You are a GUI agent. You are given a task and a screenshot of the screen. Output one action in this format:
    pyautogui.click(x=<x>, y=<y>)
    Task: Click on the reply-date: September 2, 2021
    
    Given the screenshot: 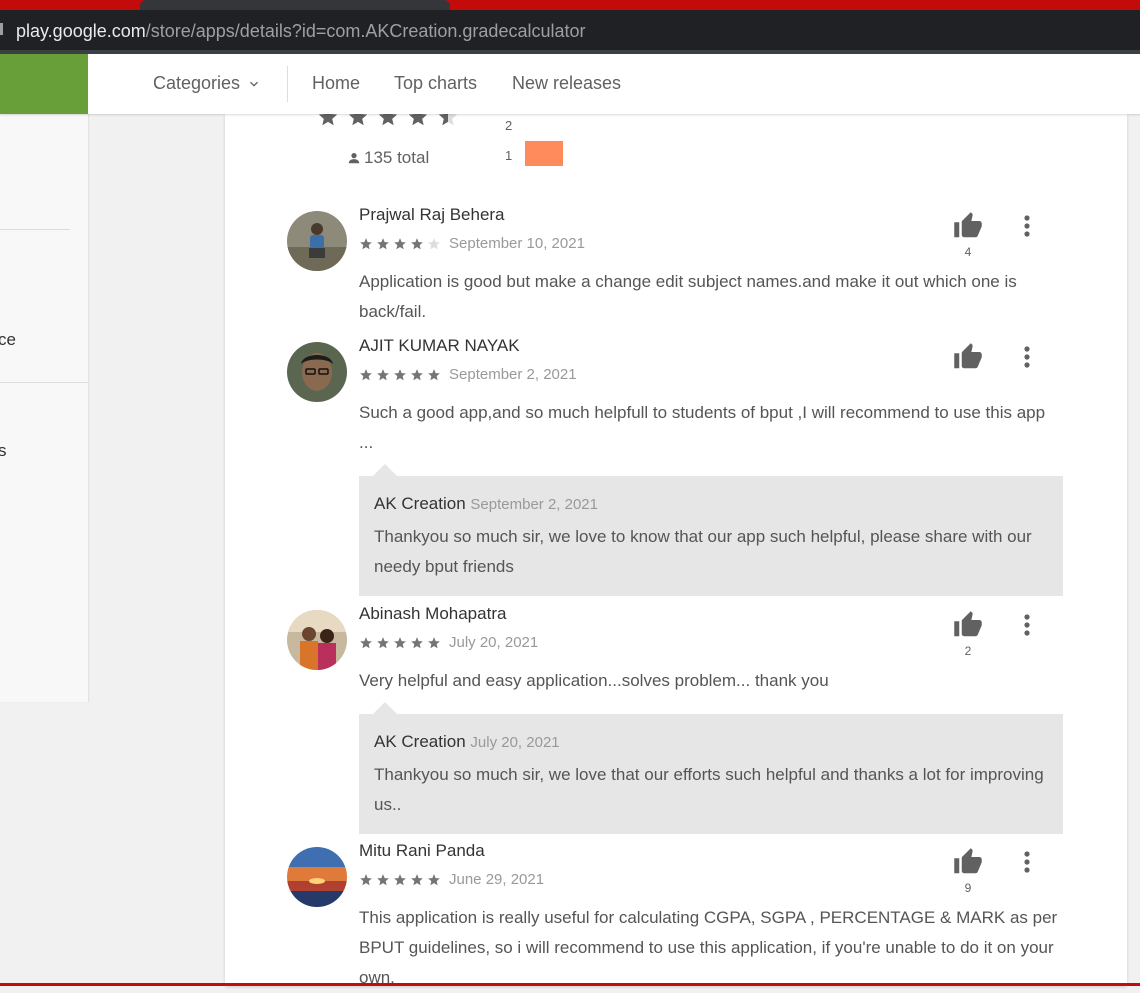 What is the action you would take?
    pyautogui.click(x=534, y=504)
    